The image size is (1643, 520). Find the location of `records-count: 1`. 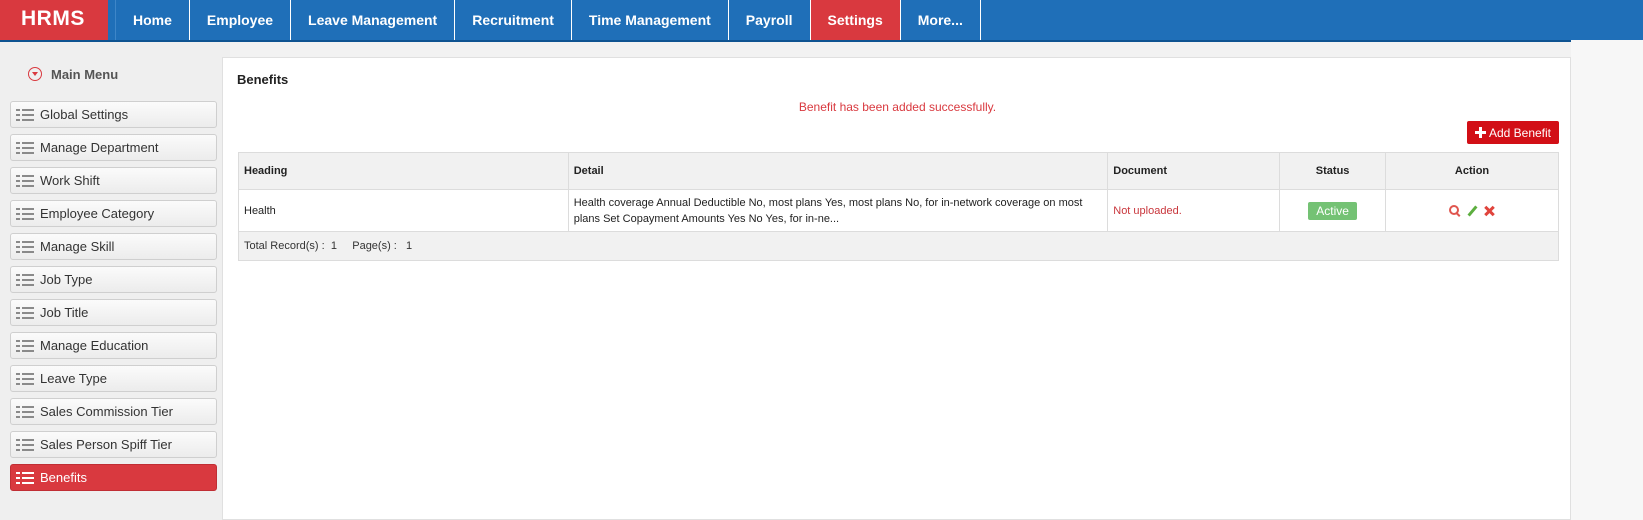

records-count: 1 is located at coordinates (333, 246).